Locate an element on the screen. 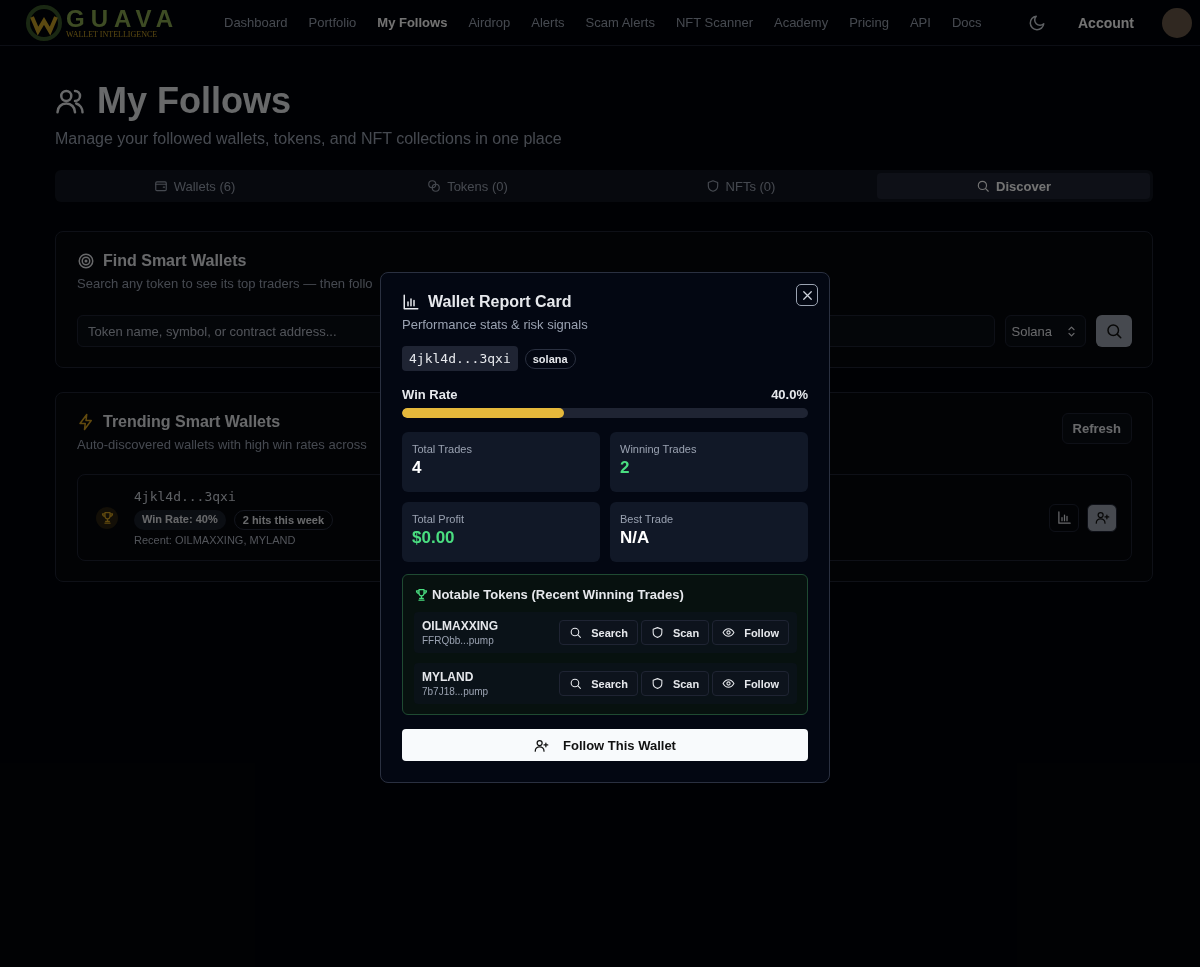  stat-label: Total Profit is located at coordinates (438, 519).